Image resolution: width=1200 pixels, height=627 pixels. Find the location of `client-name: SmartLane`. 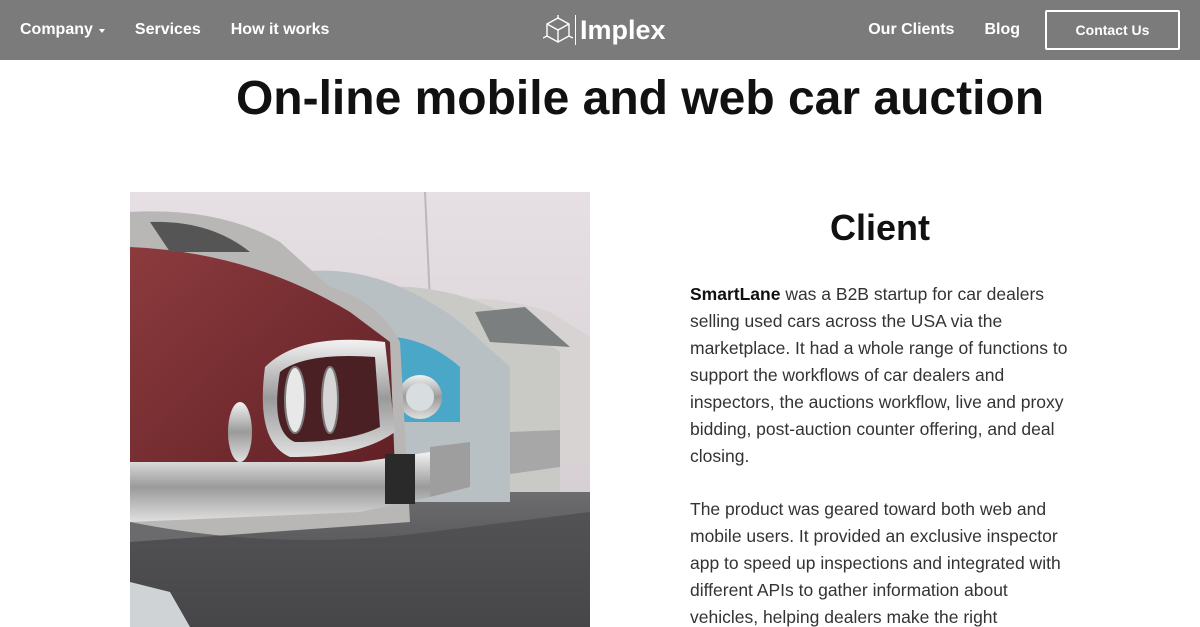

client-name: SmartLane is located at coordinates (735, 294).